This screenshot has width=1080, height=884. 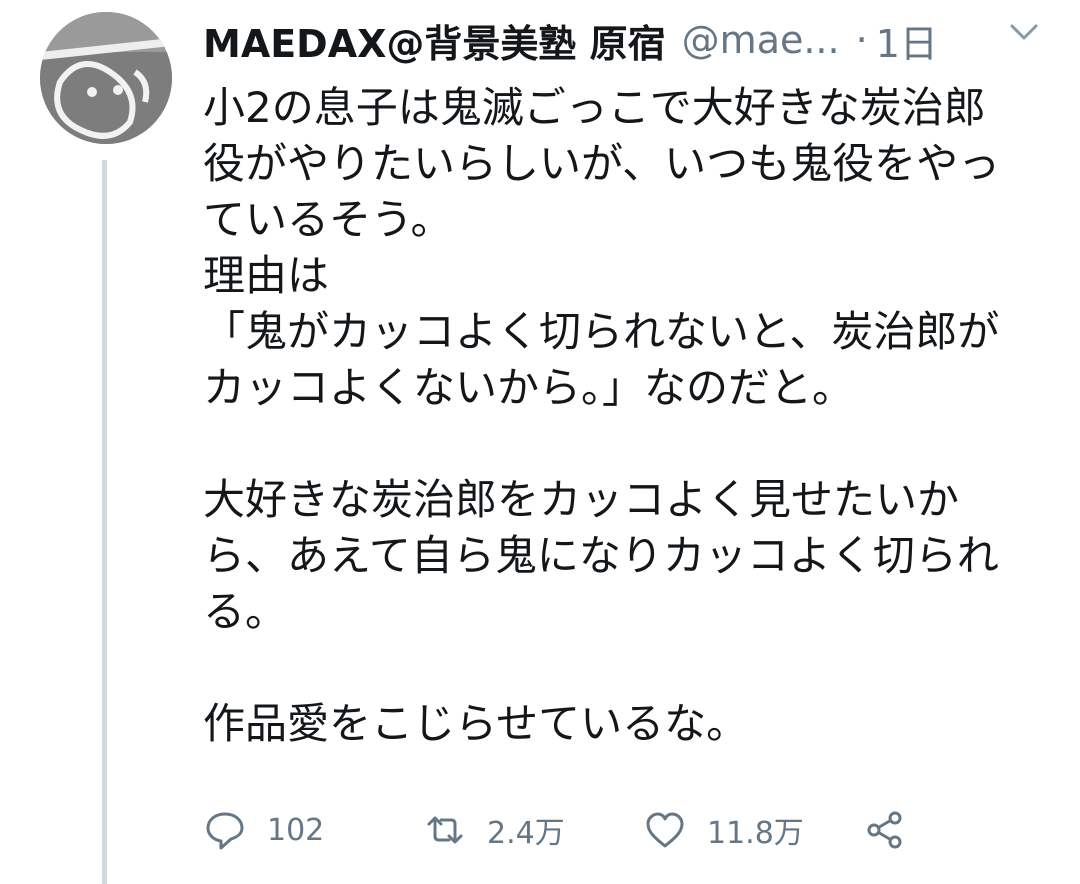 What do you see at coordinates (581, 499) in the screenshot?
I see `tweet-line: 大好きな炭治郎をカッコよく見せたいか` at bounding box center [581, 499].